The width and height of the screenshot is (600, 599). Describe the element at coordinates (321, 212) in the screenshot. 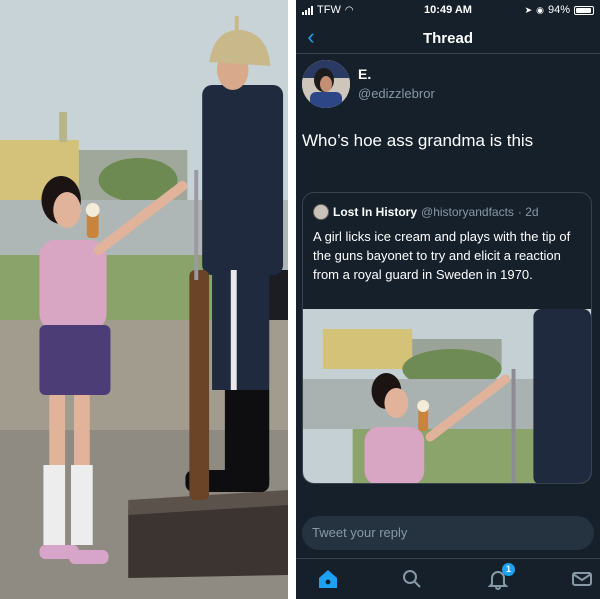

I see `quoted-avatar` at that location.